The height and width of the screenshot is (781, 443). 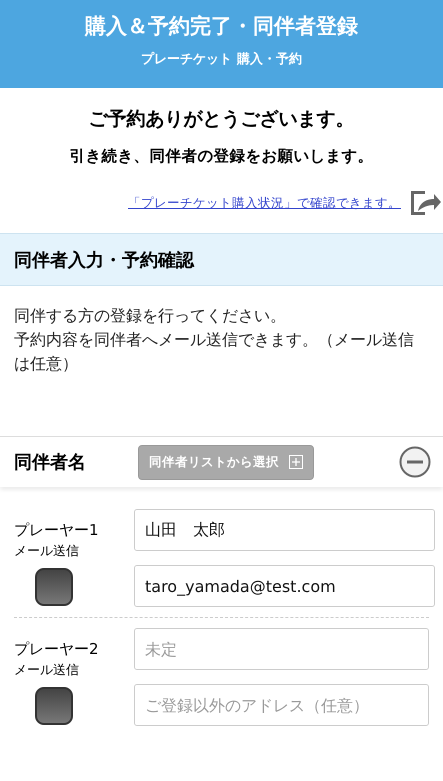 What do you see at coordinates (264, 203) in the screenshot?
I see `status-link: 「プレーチケット購入状況」で確認できます。` at bounding box center [264, 203].